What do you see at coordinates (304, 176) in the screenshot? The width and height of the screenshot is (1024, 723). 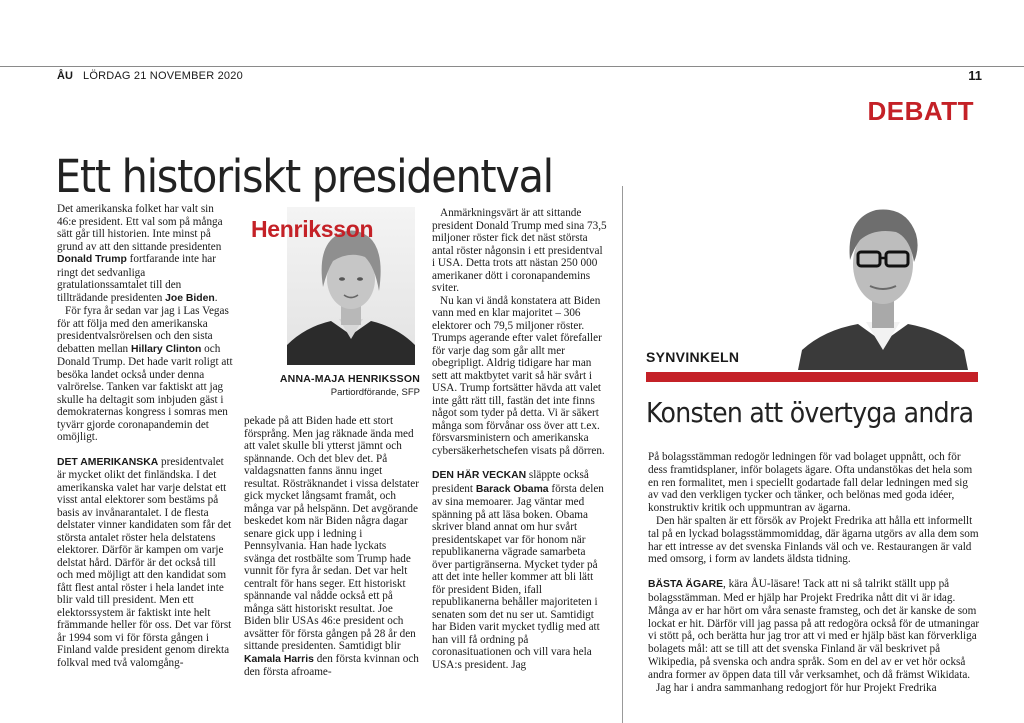 I see `article-headline: Ett historiskt presidentval` at bounding box center [304, 176].